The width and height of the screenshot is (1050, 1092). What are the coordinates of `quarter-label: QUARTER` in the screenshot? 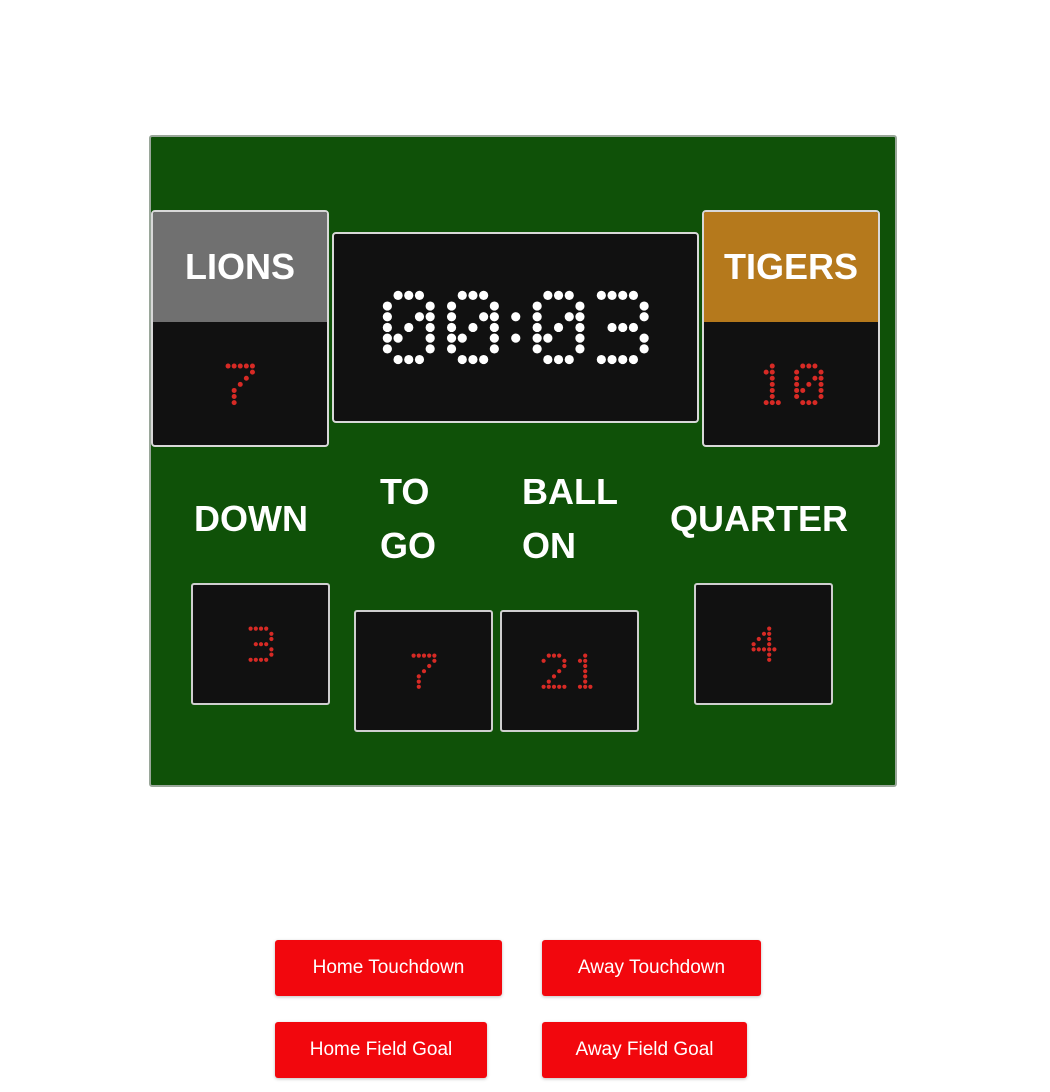 It's located at (759, 518).